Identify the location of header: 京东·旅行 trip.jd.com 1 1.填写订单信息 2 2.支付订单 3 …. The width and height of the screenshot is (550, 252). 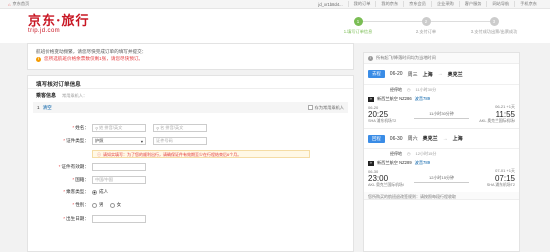
(275, 26).